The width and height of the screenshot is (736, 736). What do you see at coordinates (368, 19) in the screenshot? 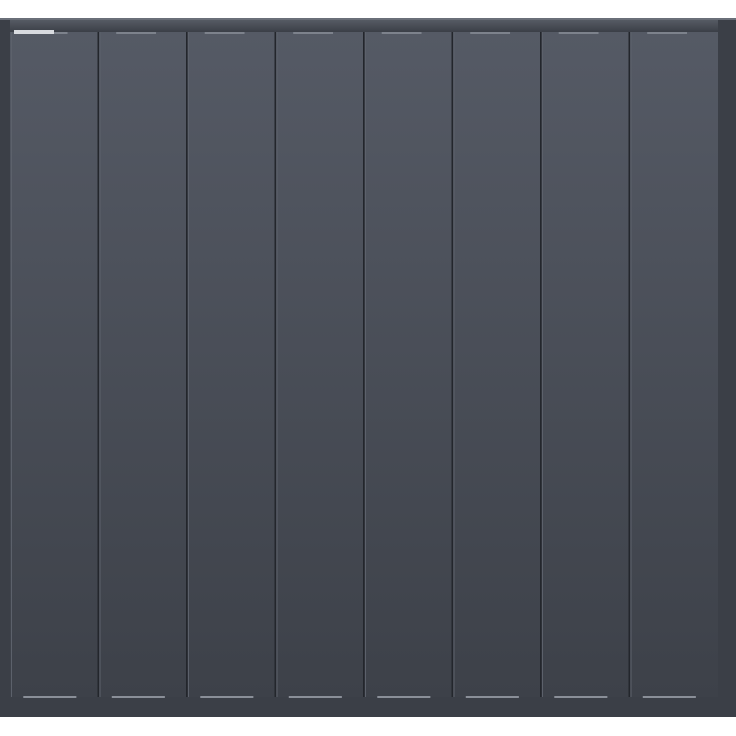
I see `top-edge-highlight` at bounding box center [368, 19].